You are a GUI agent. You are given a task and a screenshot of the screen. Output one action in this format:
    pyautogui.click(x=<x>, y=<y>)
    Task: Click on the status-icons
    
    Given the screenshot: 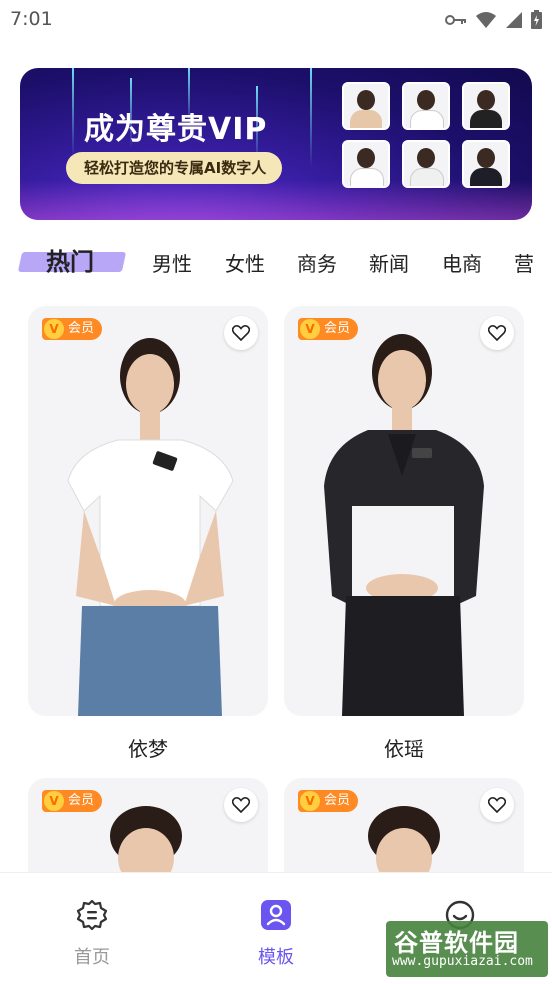 What is the action you would take?
    pyautogui.click(x=493, y=19)
    